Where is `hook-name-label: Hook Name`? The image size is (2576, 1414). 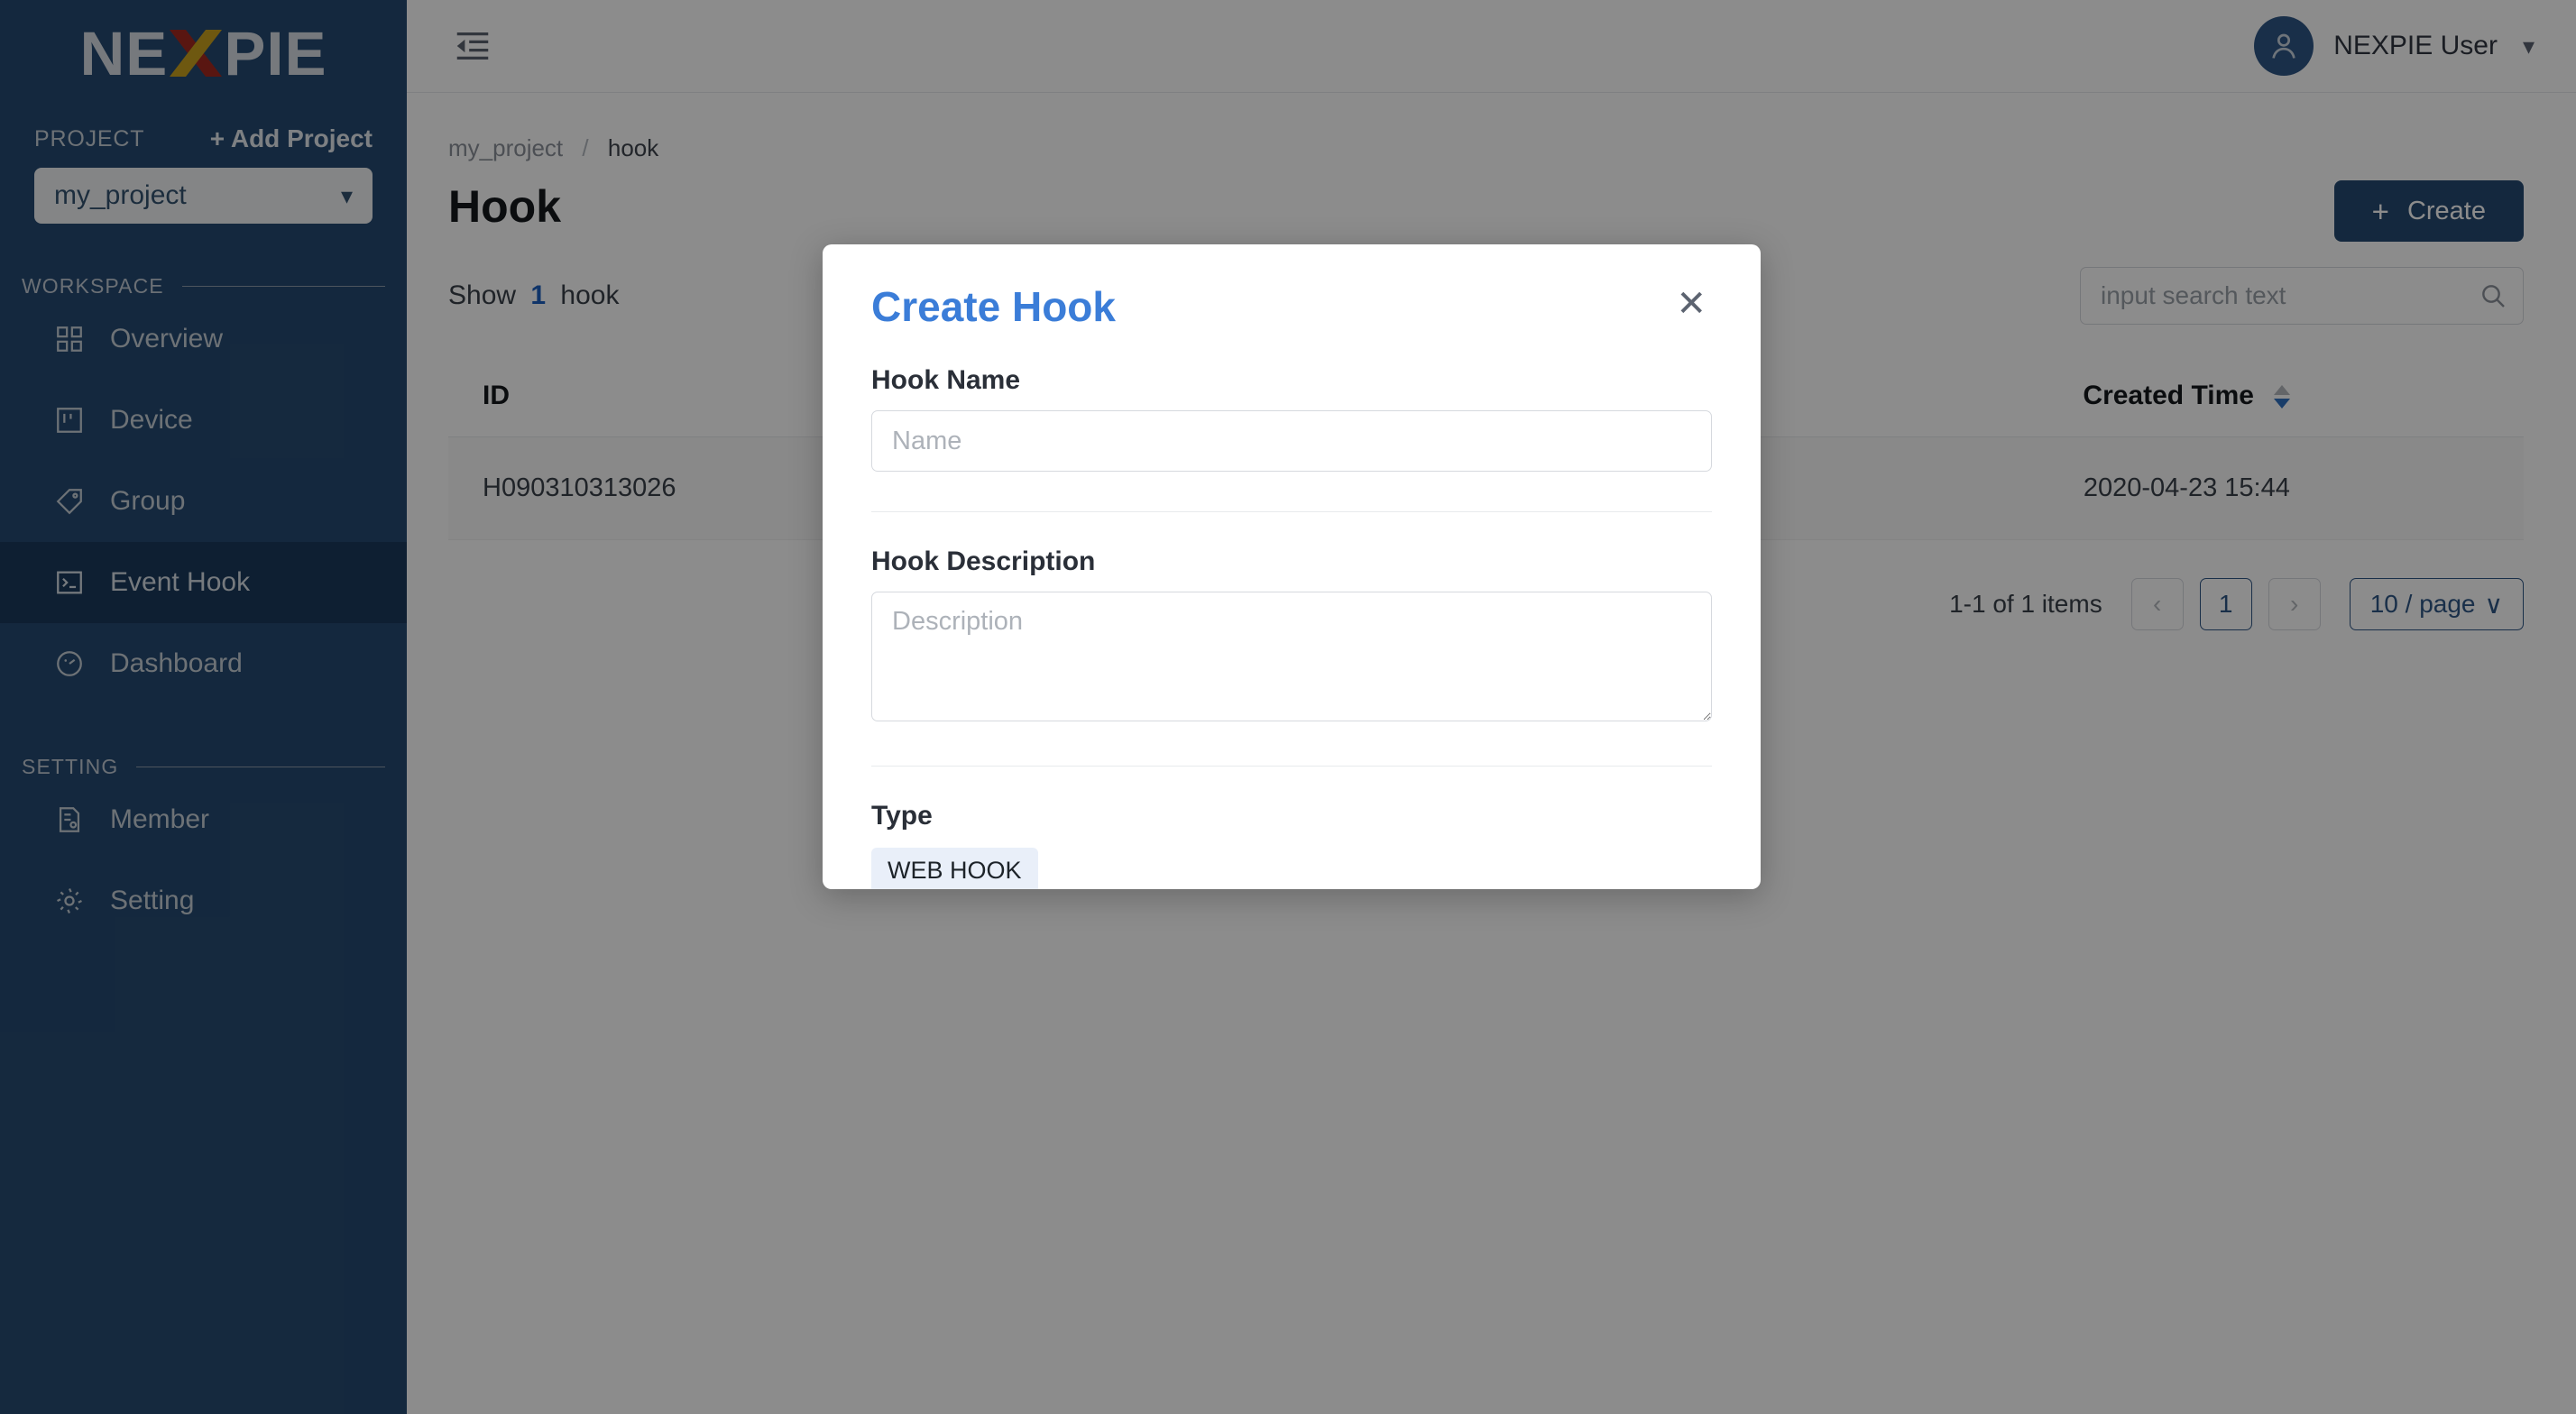
hook-name-label: Hook Name is located at coordinates (946, 380).